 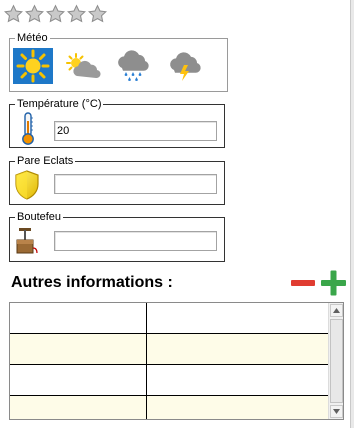 I want to click on star-rating, so click(x=55, y=14).